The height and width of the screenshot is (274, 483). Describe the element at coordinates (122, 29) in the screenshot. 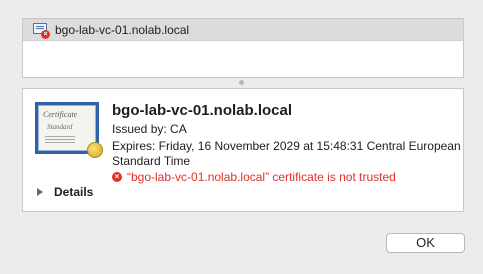

I see `certificate-list-item-label: bgo-lab-vc-01.nolab.local` at that location.